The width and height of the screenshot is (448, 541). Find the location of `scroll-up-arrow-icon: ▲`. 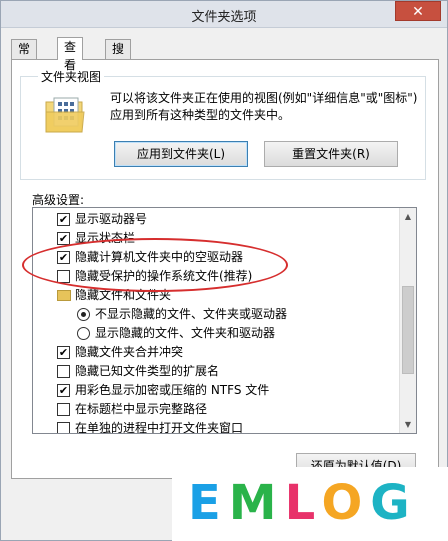

scroll-up-arrow-icon: ▲ is located at coordinates (408, 216).